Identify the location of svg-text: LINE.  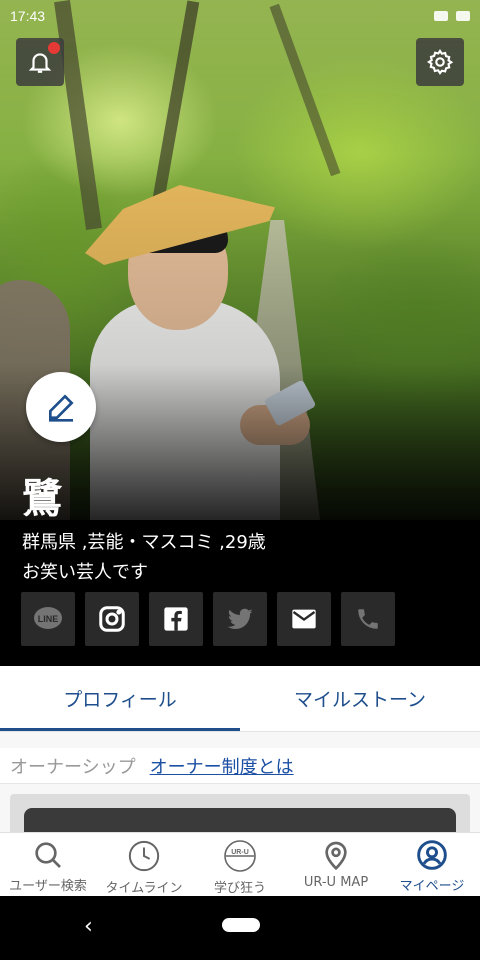
(48, 619).